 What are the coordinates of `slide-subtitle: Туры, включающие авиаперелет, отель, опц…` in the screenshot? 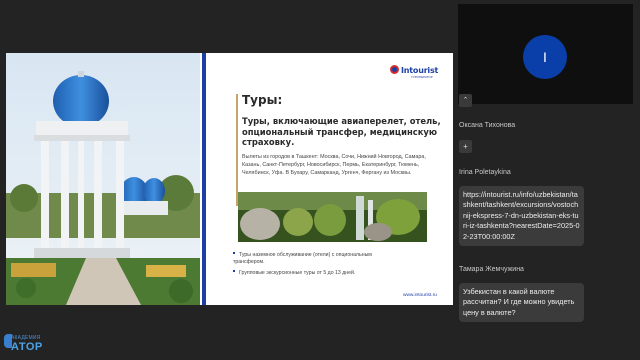 It's located at (341, 132).